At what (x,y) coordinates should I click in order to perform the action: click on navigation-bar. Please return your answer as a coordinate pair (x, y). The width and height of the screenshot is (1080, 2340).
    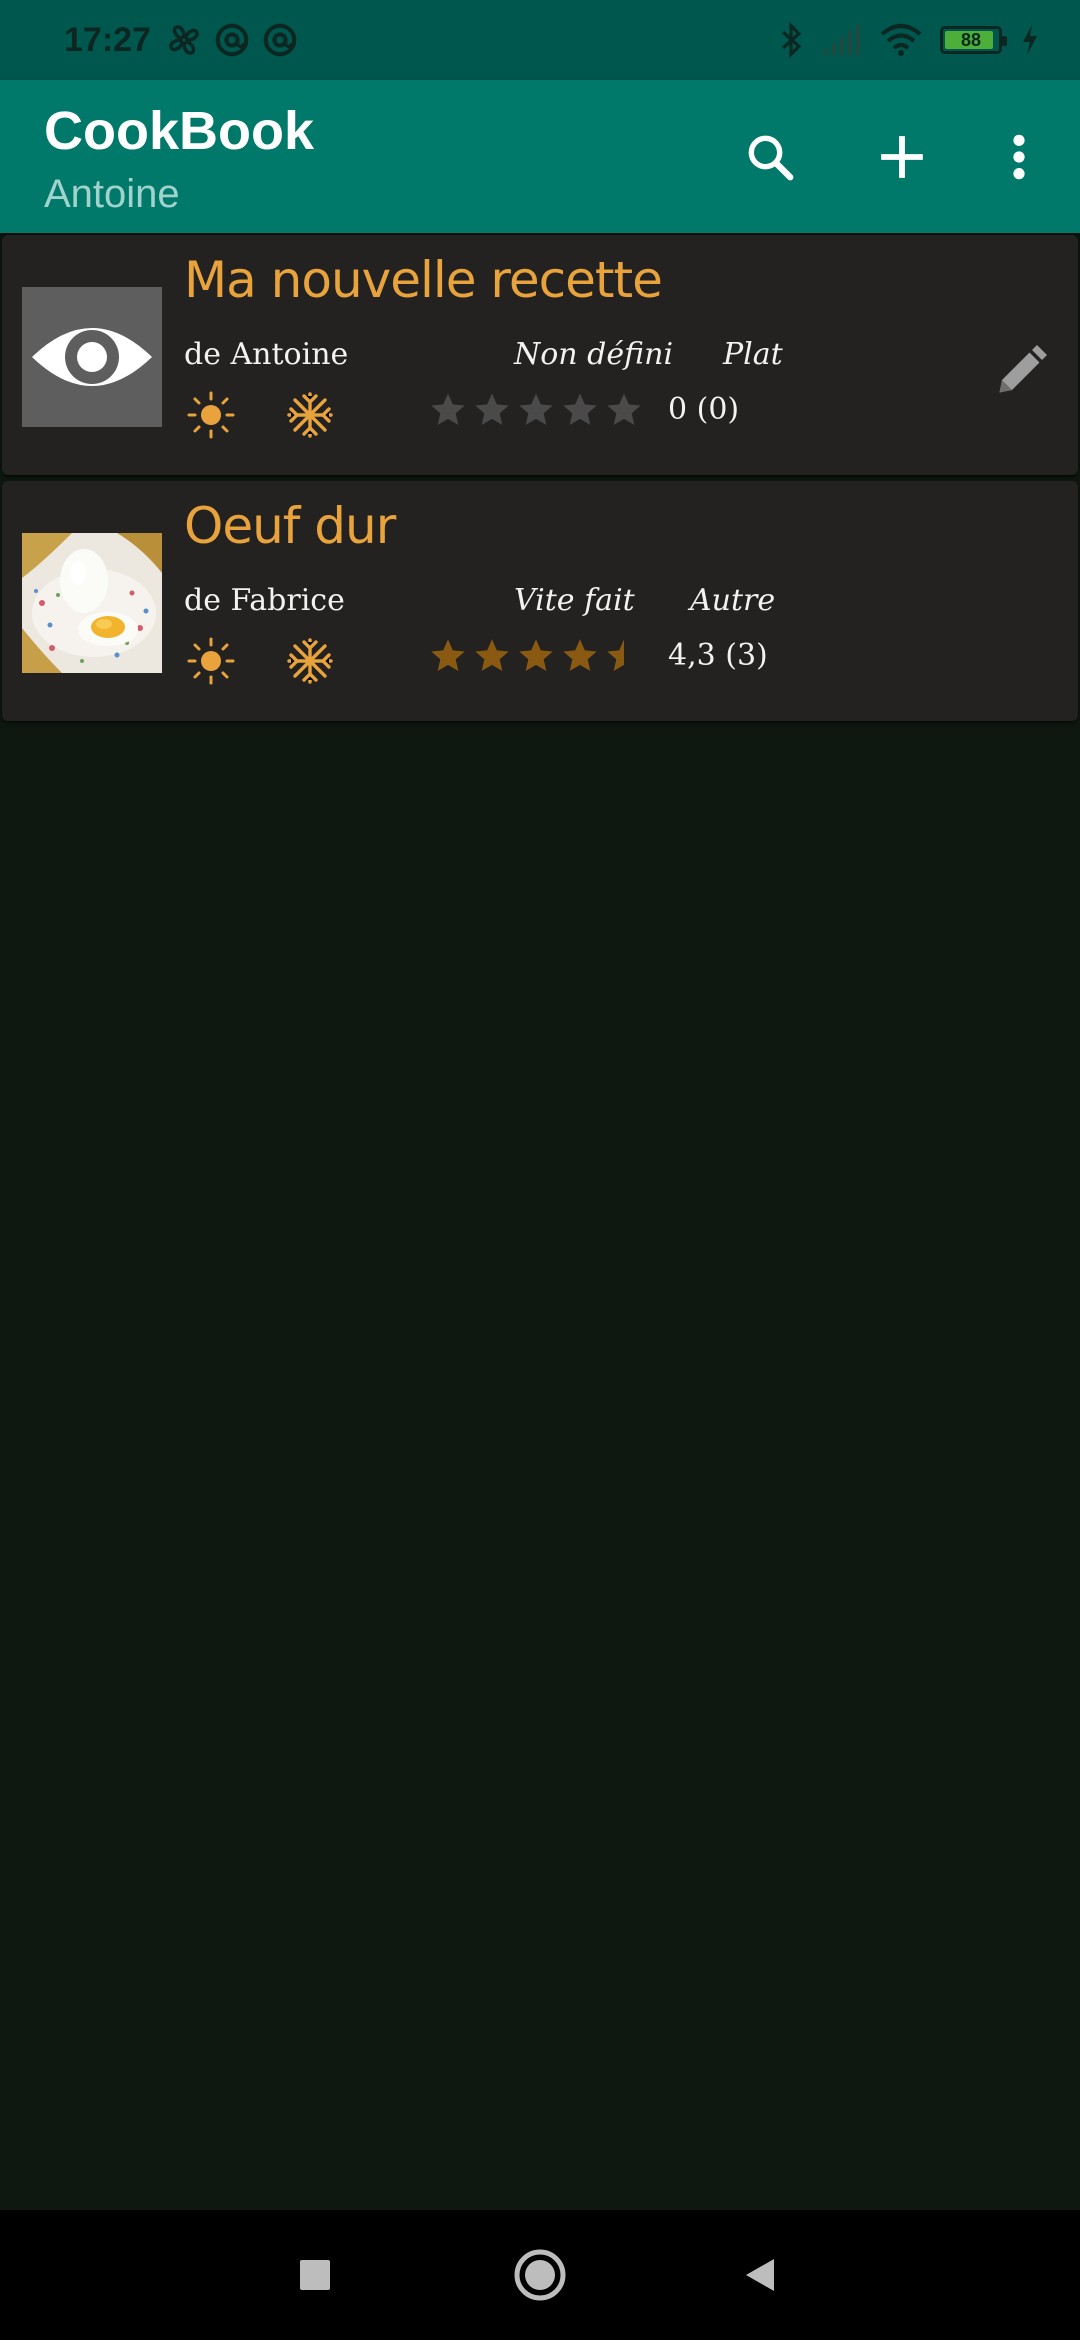
    Looking at the image, I should click on (540, 2275).